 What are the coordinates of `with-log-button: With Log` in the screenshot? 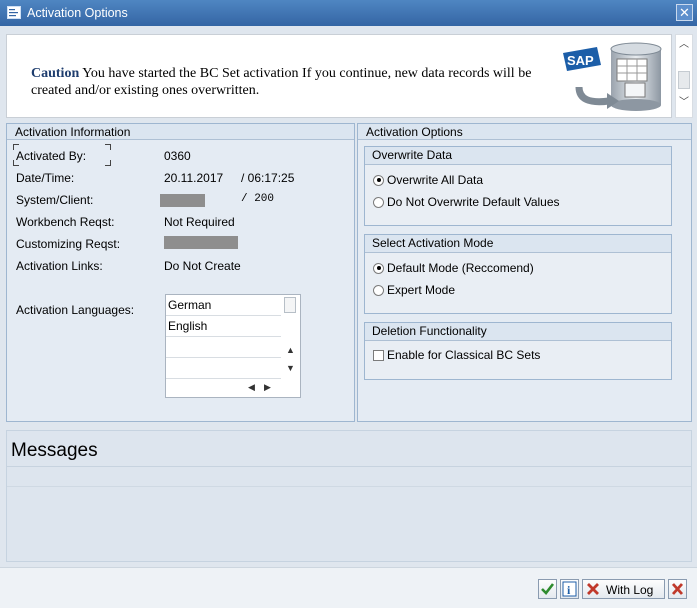 It's located at (623, 589).